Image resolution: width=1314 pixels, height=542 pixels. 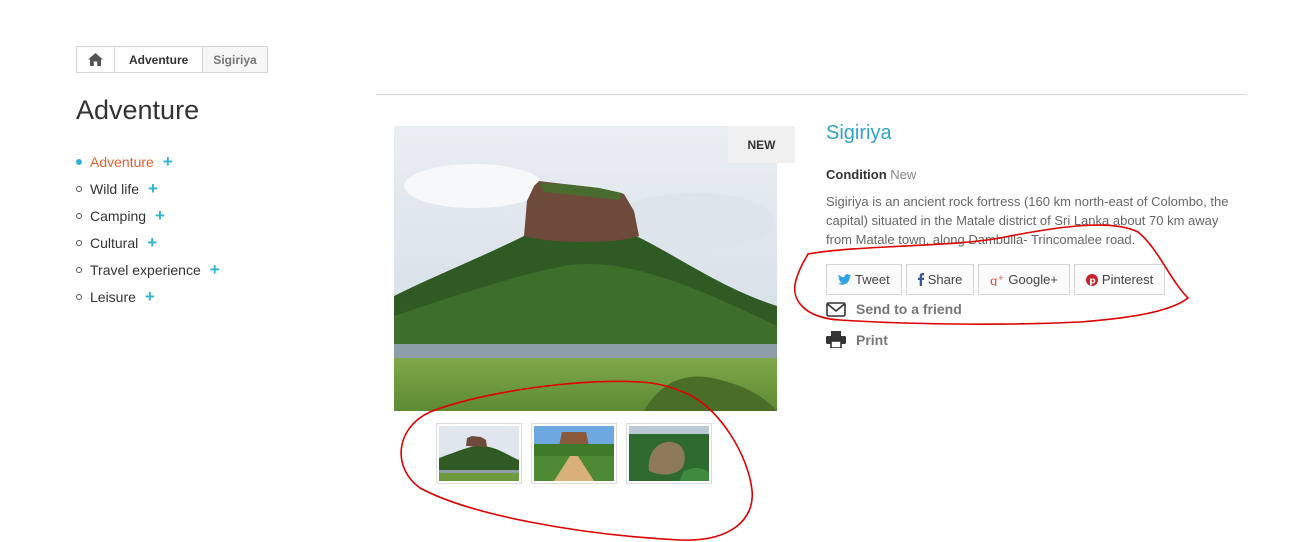 What do you see at coordinates (836, 339) in the screenshot?
I see `printer-icon` at bounding box center [836, 339].